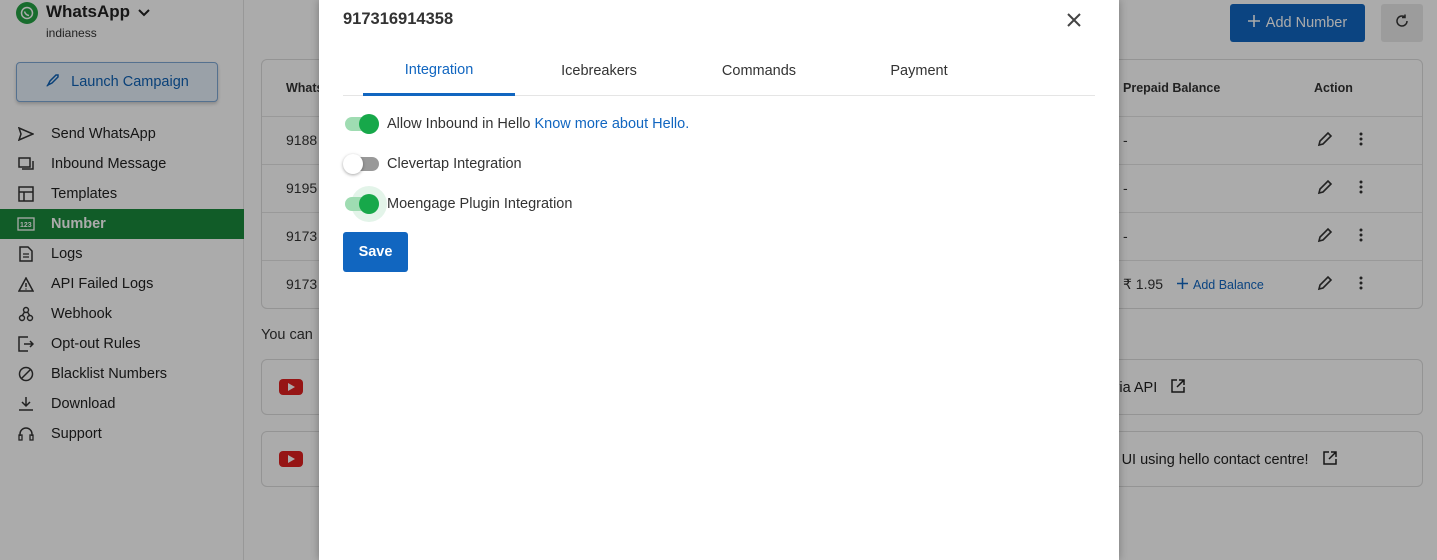  Describe the element at coordinates (1074, 20) in the screenshot. I see `close-icon` at that location.